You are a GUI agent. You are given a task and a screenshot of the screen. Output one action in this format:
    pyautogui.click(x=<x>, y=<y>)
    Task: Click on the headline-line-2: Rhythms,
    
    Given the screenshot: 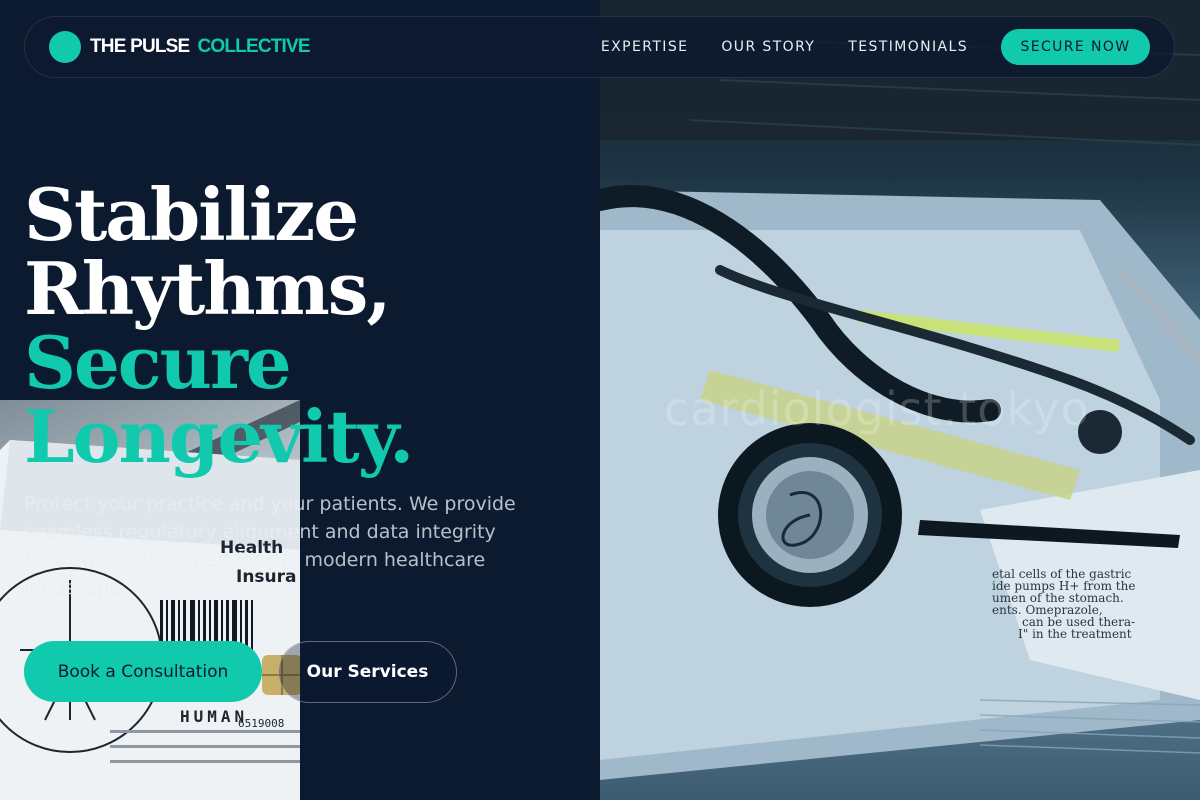 What is the action you would take?
    pyautogui.click(x=207, y=288)
    